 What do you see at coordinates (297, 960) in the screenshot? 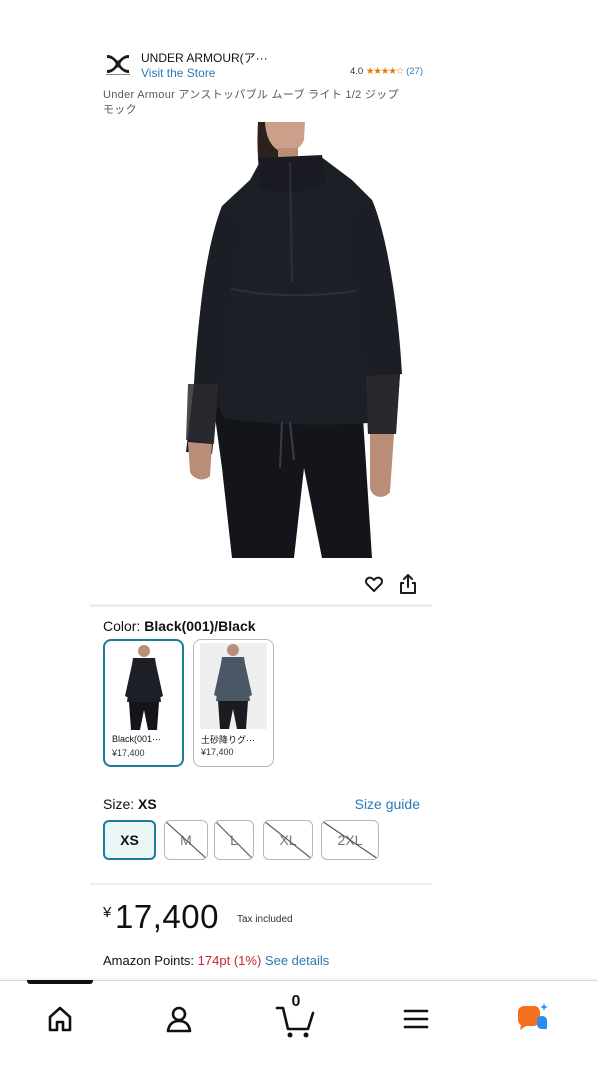
I see `see-details-link: See details` at bounding box center [297, 960].